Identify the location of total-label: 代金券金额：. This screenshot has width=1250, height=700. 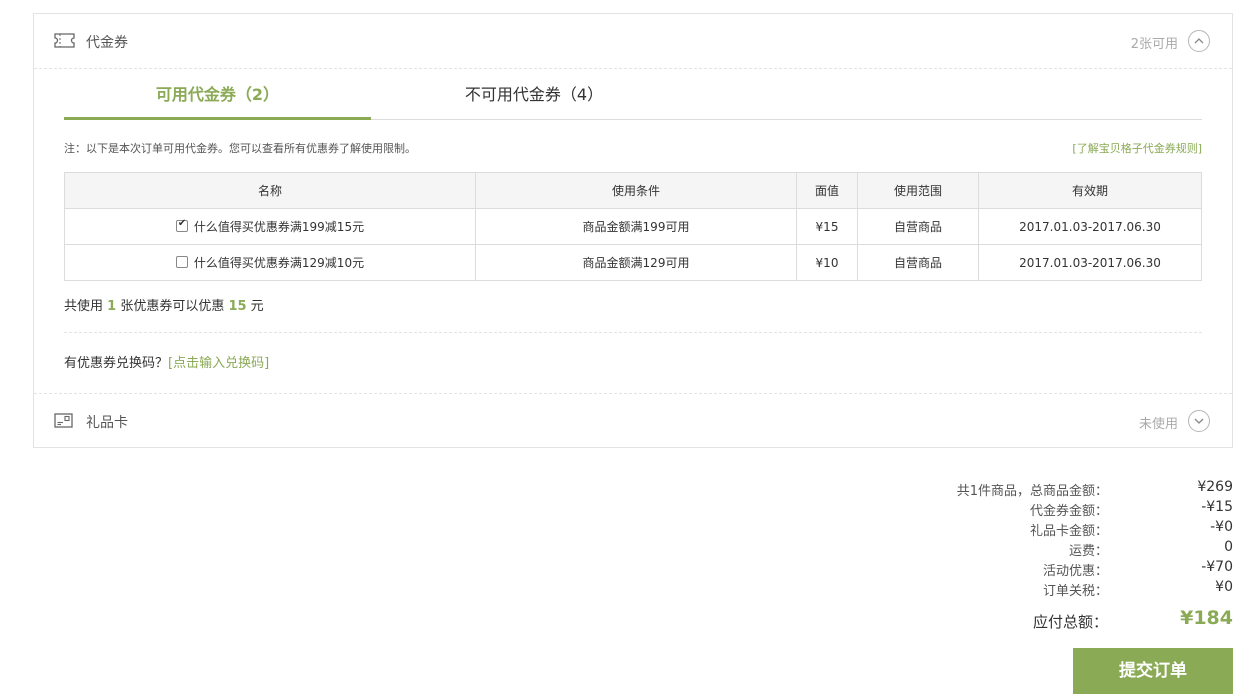
(1068, 511).